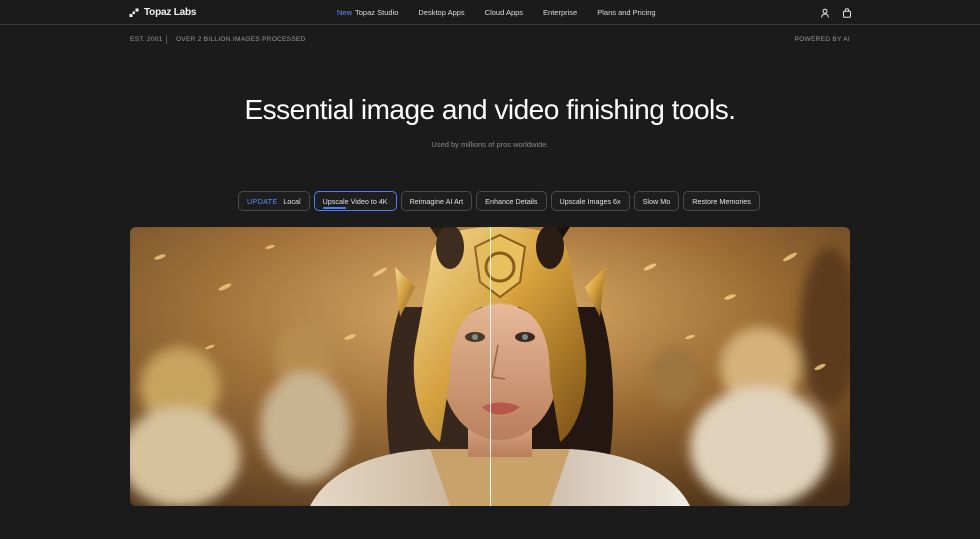  What do you see at coordinates (292, 201) in the screenshot?
I see `tab-label: Local` at bounding box center [292, 201].